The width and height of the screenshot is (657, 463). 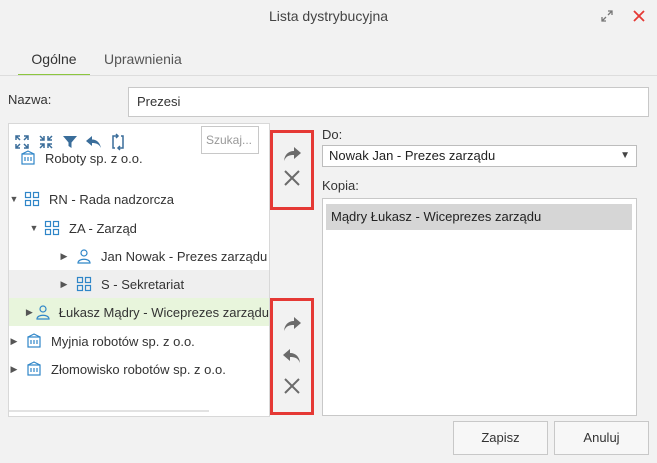 I want to click on tab-permissions: Uprawnienia, so click(x=143, y=59).